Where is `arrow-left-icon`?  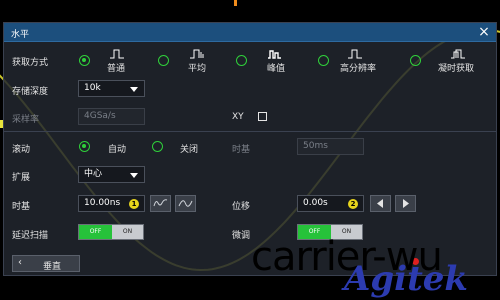 arrow-left-icon is located at coordinates (380, 203).